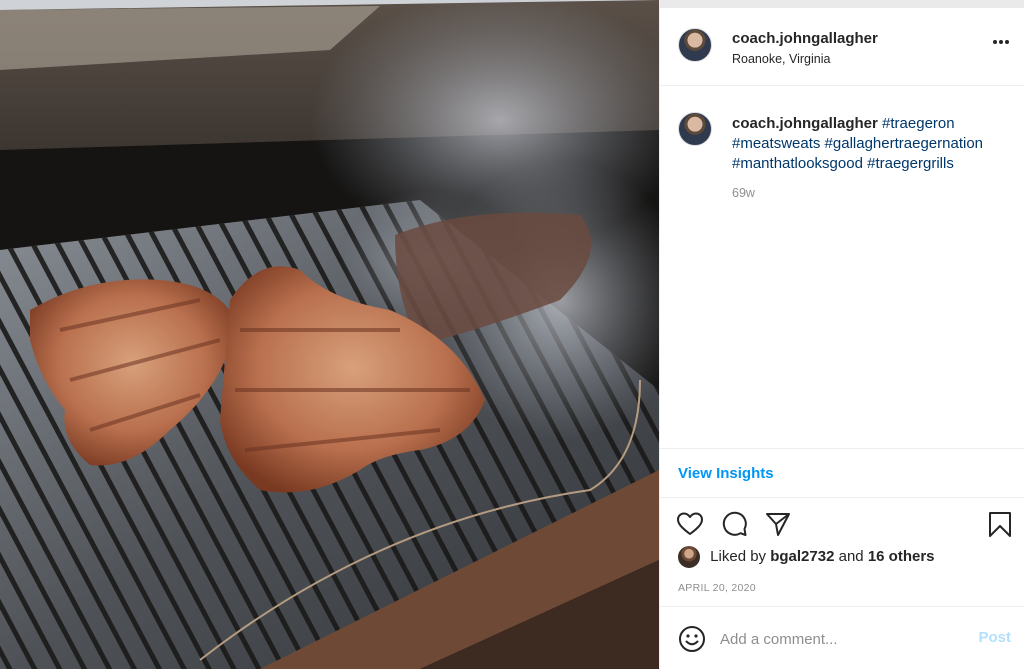 Image resolution: width=1024 pixels, height=669 pixels. Describe the element at coordinates (851, 556) in the screenshot. I see `likes-joiner: and` at that location.